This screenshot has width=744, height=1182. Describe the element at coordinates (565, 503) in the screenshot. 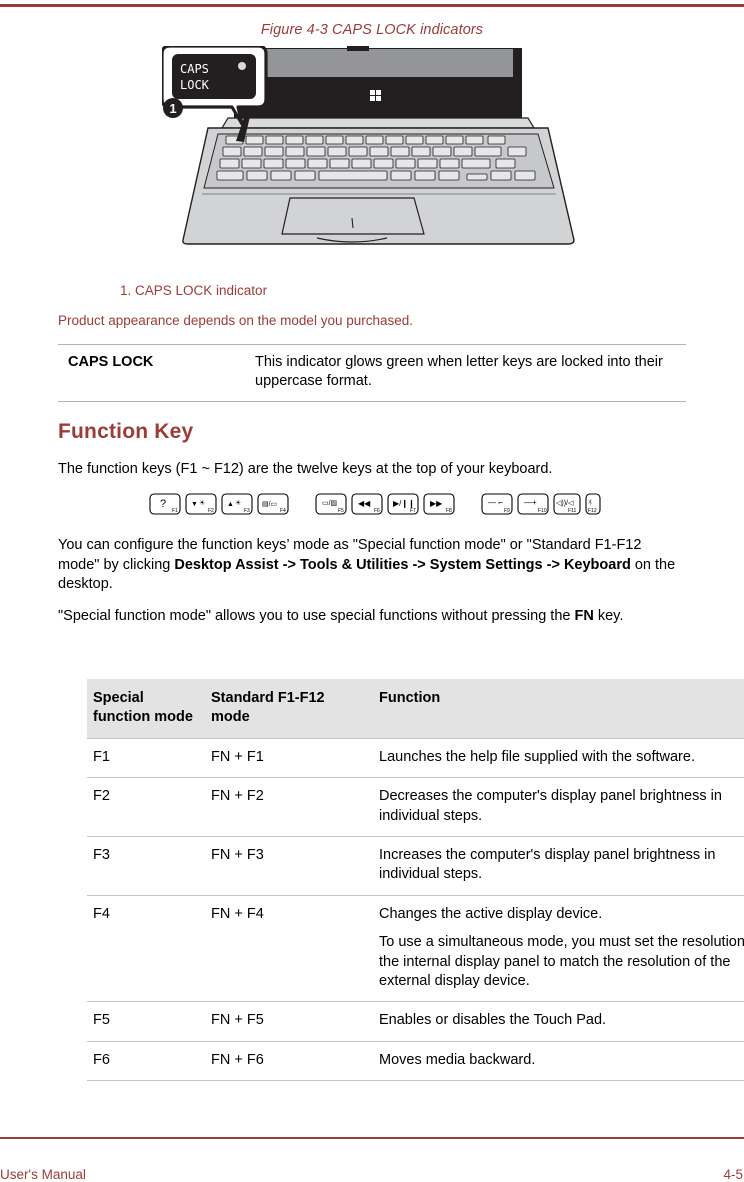

I see `volume-down-up-icon: ◁))/◁` at that location.